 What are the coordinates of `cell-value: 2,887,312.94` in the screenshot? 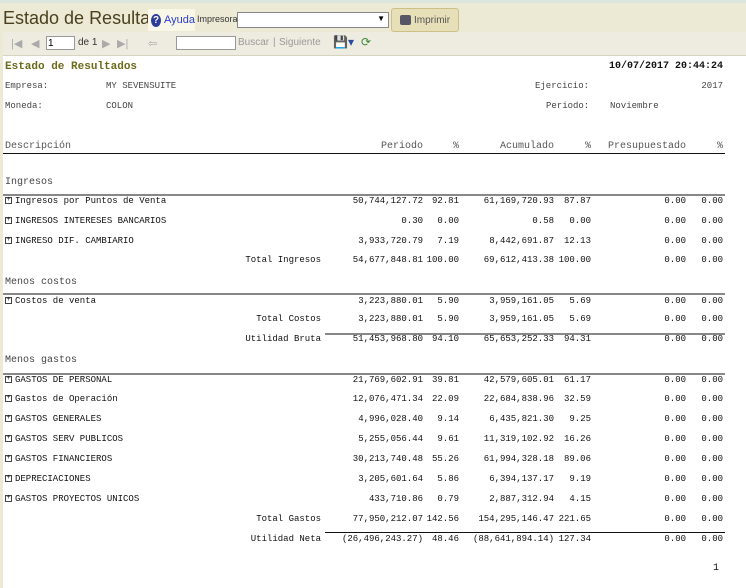 It's located at (521, 499).